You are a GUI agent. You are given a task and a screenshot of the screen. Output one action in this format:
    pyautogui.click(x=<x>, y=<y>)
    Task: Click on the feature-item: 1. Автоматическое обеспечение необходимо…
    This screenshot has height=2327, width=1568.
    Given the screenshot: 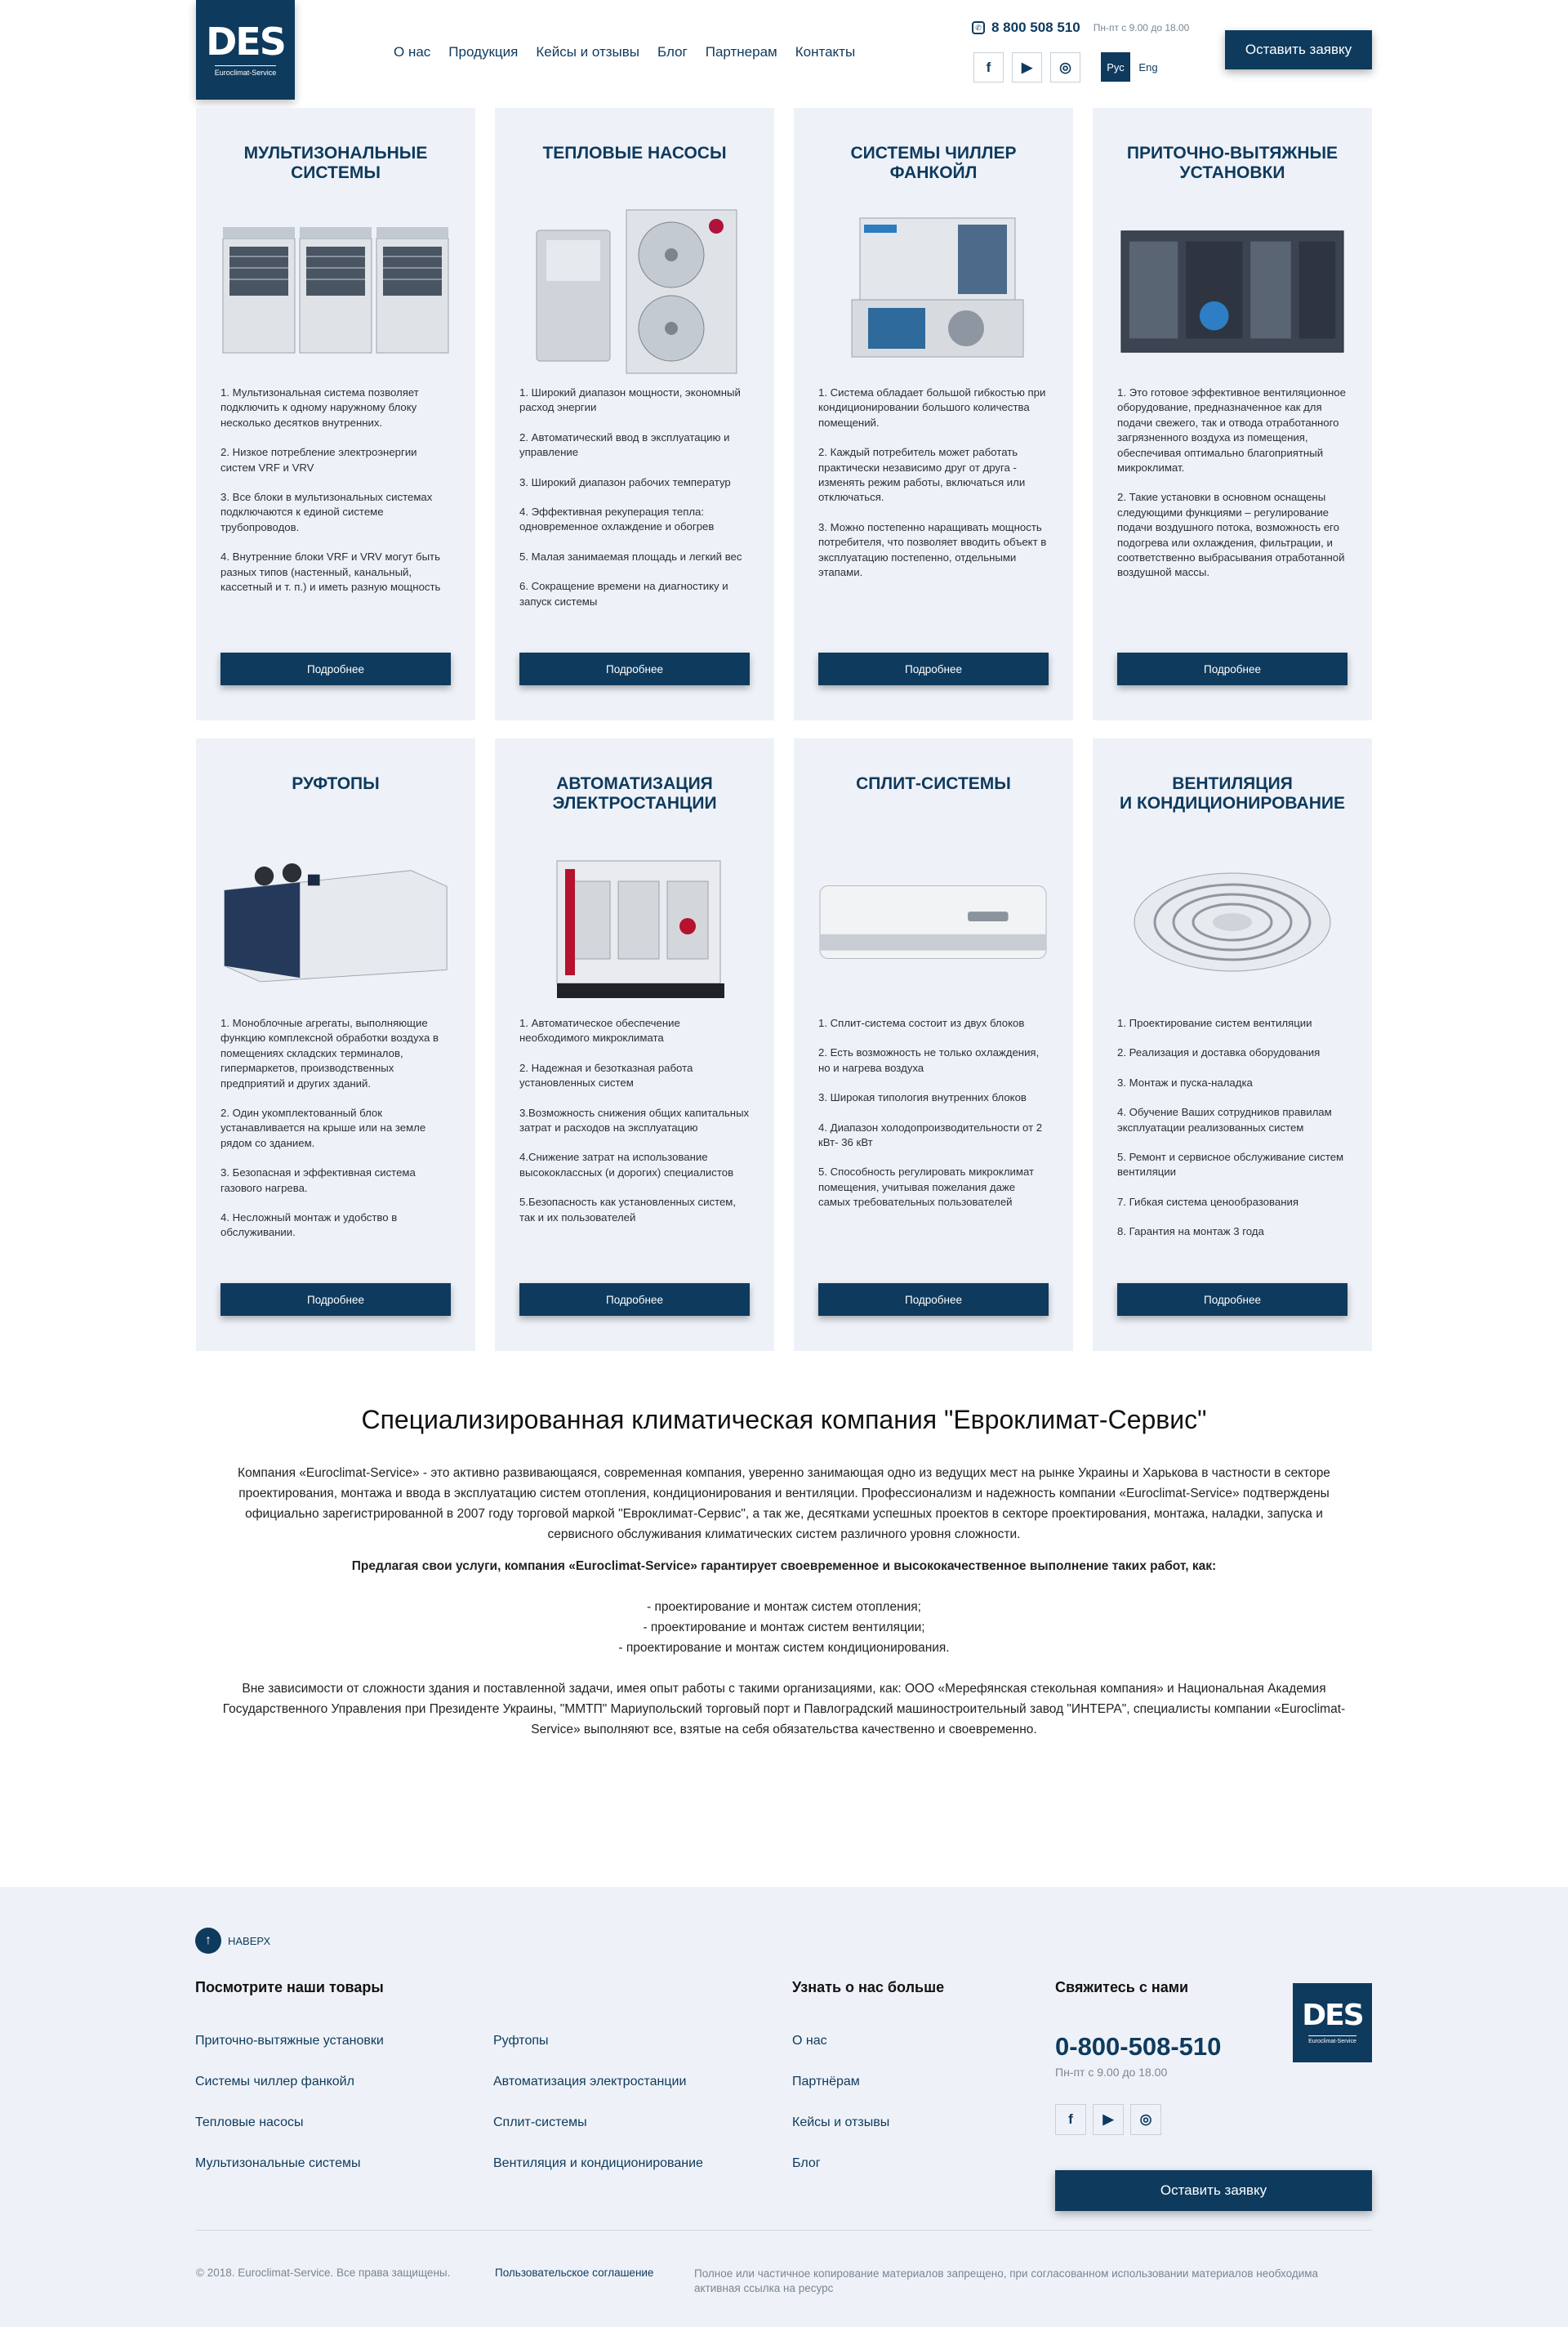 What is the action you would take?
    pyautogui.click(x=599, y=1031)
    